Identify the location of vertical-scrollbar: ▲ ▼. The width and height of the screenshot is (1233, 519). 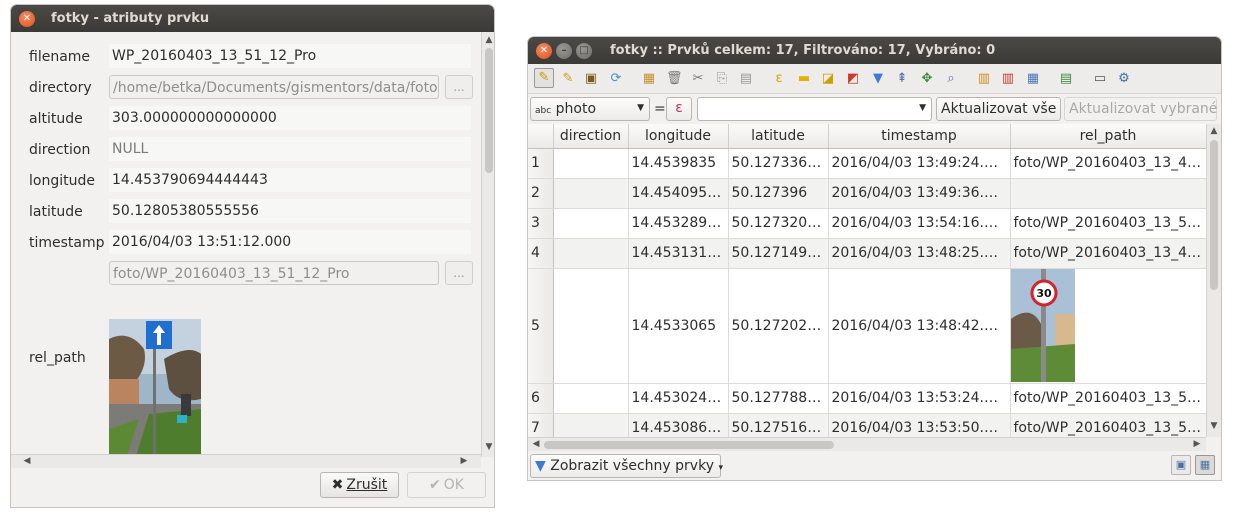
(487, 244).